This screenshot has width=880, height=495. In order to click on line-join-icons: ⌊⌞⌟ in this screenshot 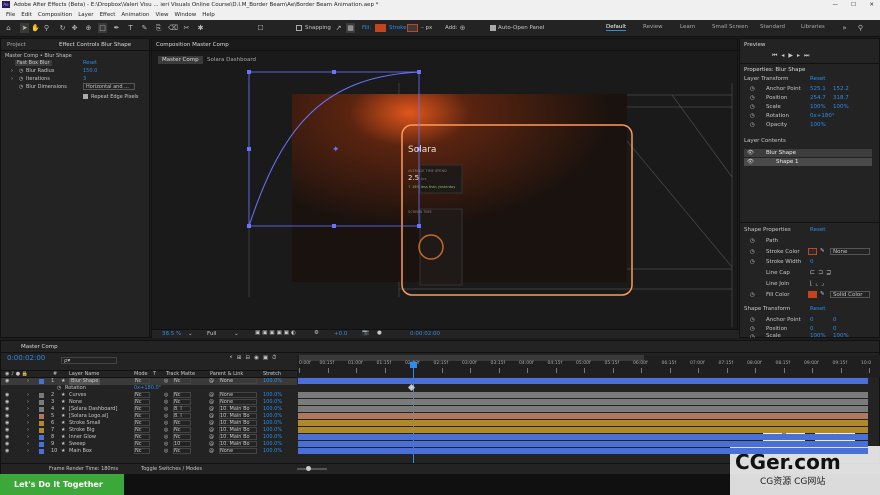, I will do `click(818, 283)`.